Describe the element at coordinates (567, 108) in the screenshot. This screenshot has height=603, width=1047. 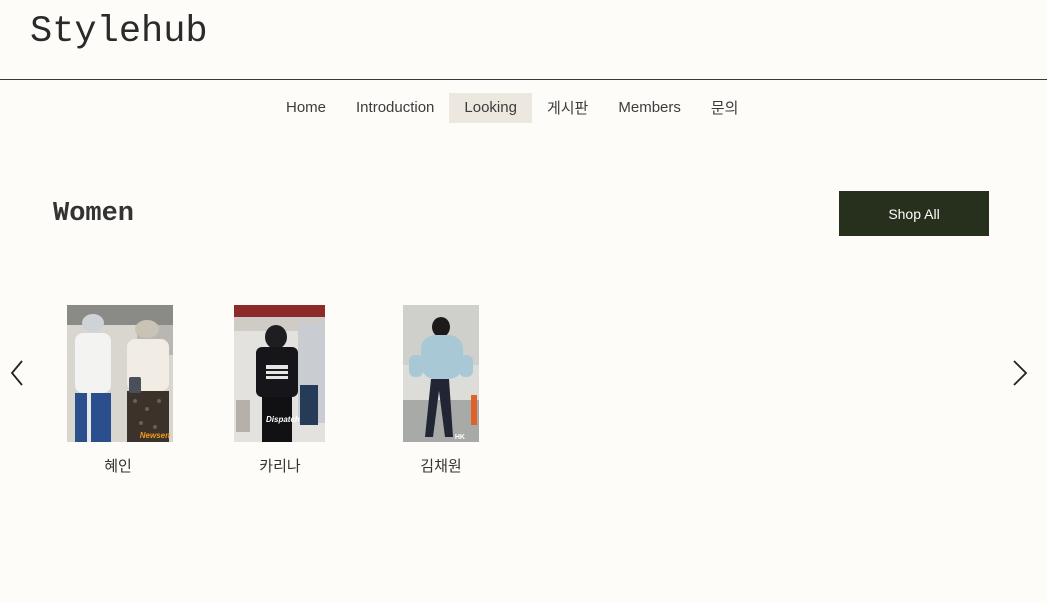
I see `nav-board: 게시판` at that location.